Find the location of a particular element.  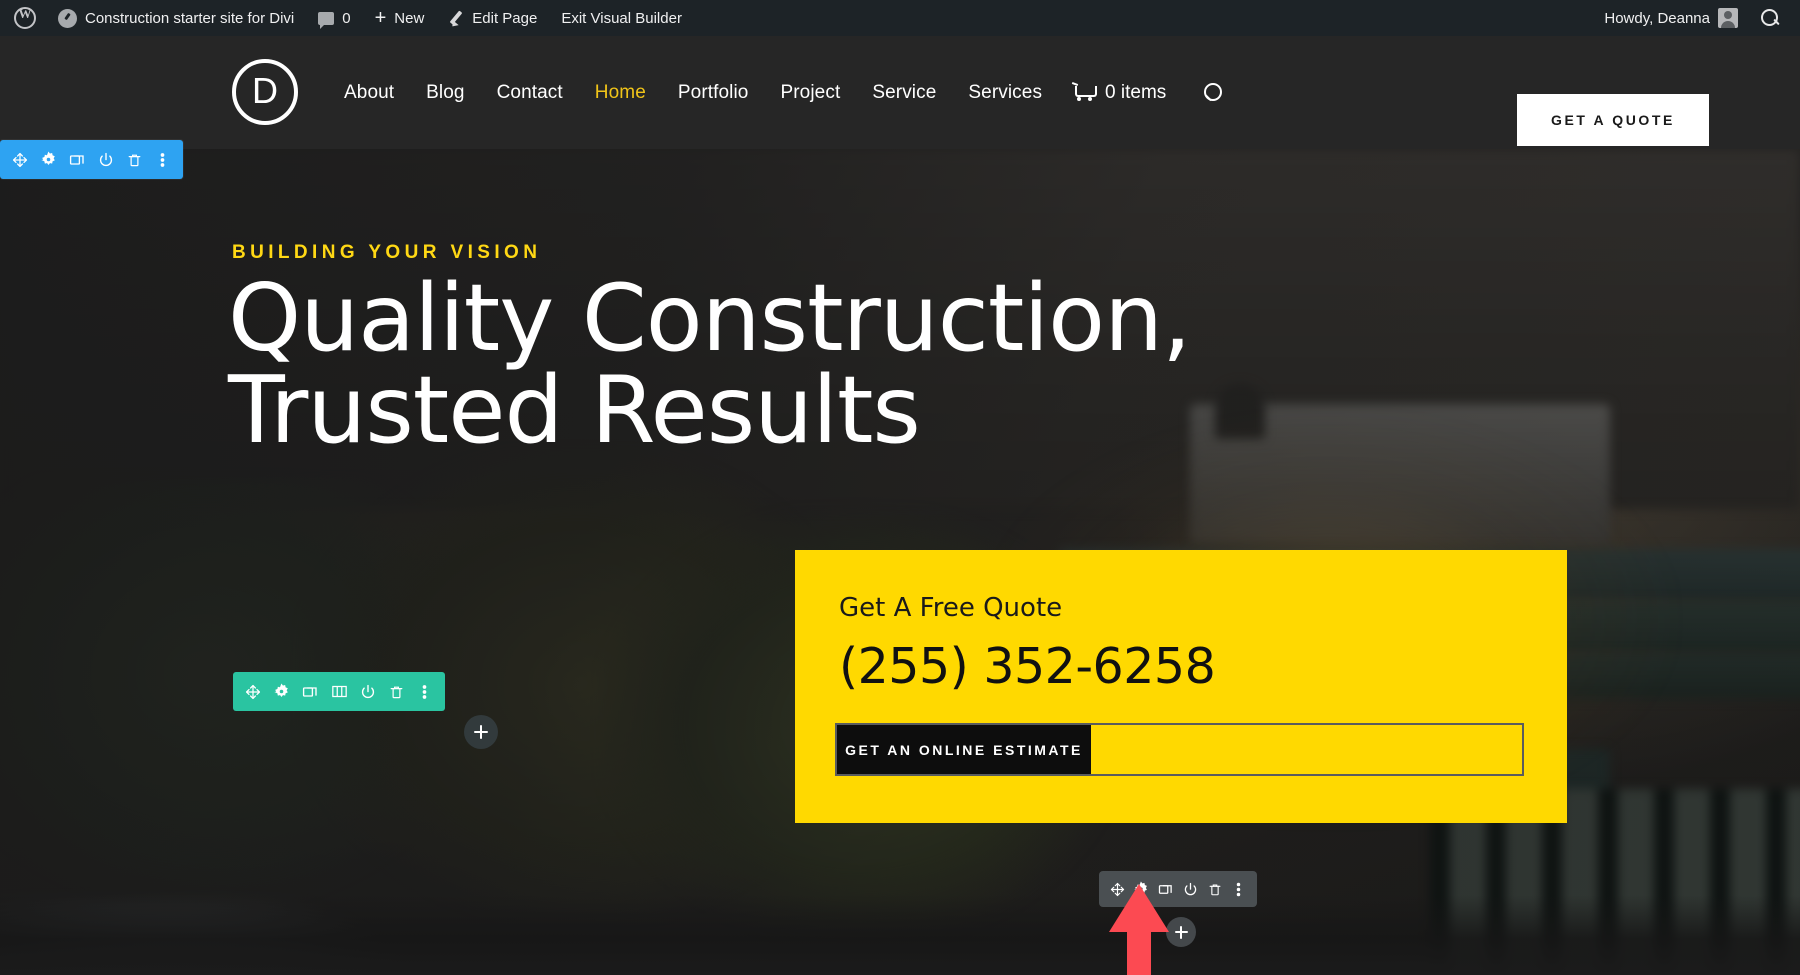

exit-visual-builder-menu: Exit Visual Builder is located at coordinates (621, 18).